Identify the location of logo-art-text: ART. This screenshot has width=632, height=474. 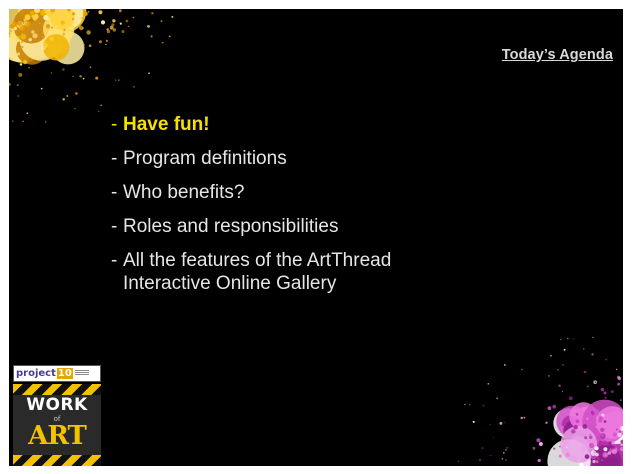
(57, 436).